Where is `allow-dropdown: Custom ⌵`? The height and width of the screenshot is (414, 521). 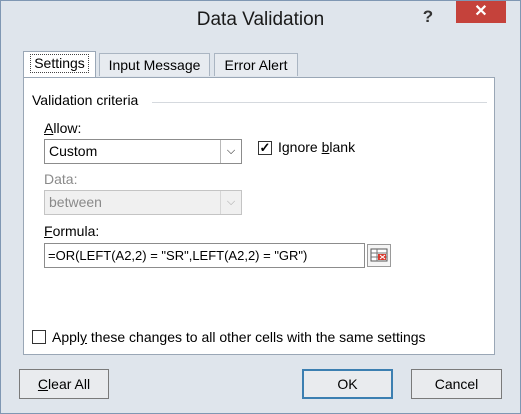
allow-dropdown: Custom ⌵ is located at coordinates (143, 151).